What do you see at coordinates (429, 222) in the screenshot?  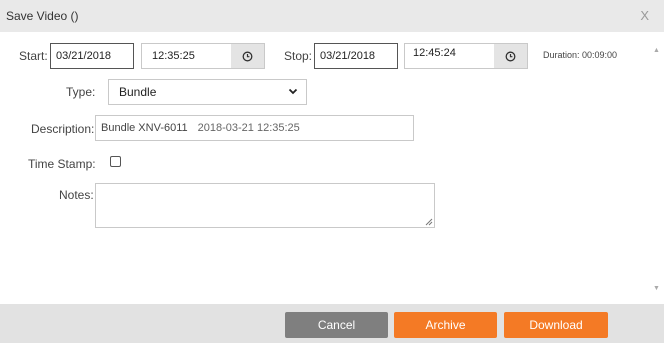 I see `resize-grip-icon` at bounding box center [429, 222].